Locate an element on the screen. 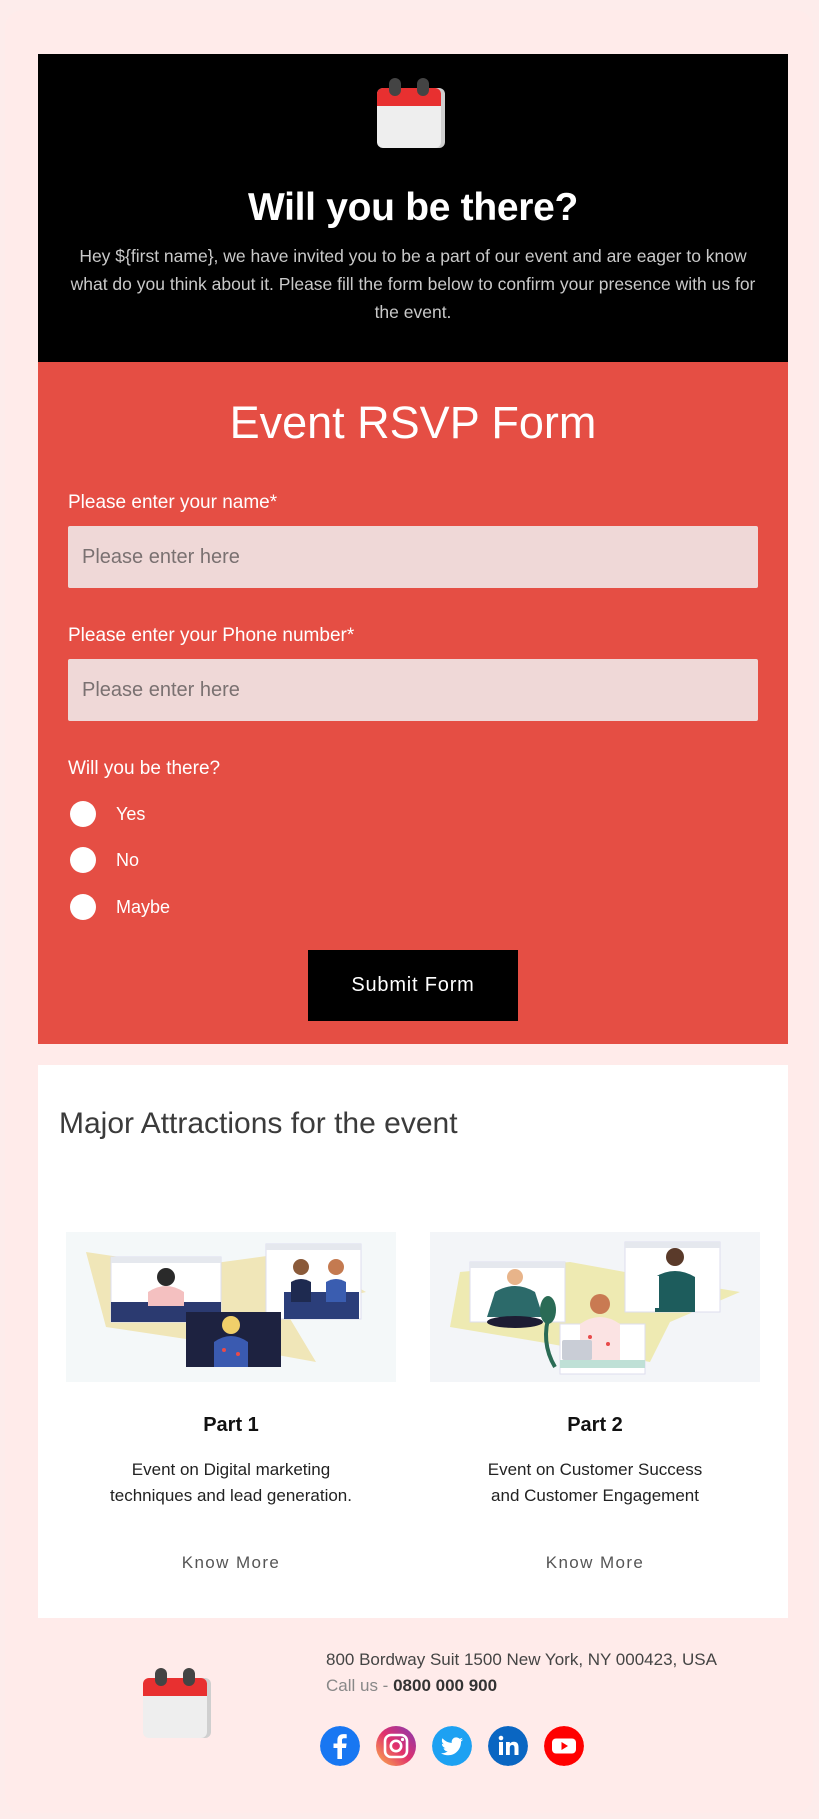 This screenshot has height=1819, width=819. social-links is located at coordinates (452, 1746).